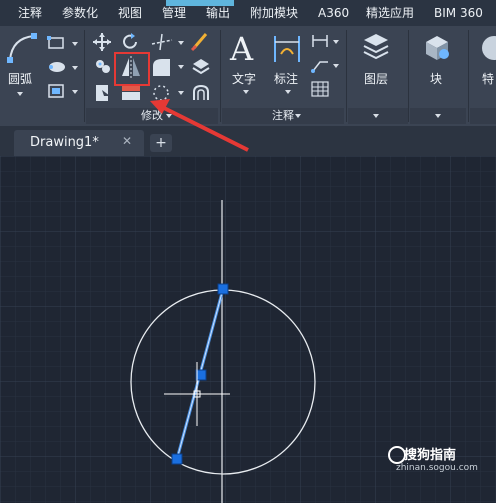 This screenshot has height=503, width=496. I want to click on watermark-brand: 搜狗指南, so click(430, 455).